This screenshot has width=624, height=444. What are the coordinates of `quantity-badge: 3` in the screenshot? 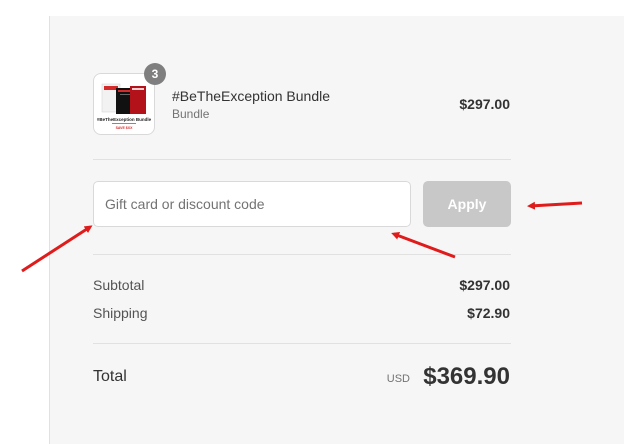 It's located at (155, 74).